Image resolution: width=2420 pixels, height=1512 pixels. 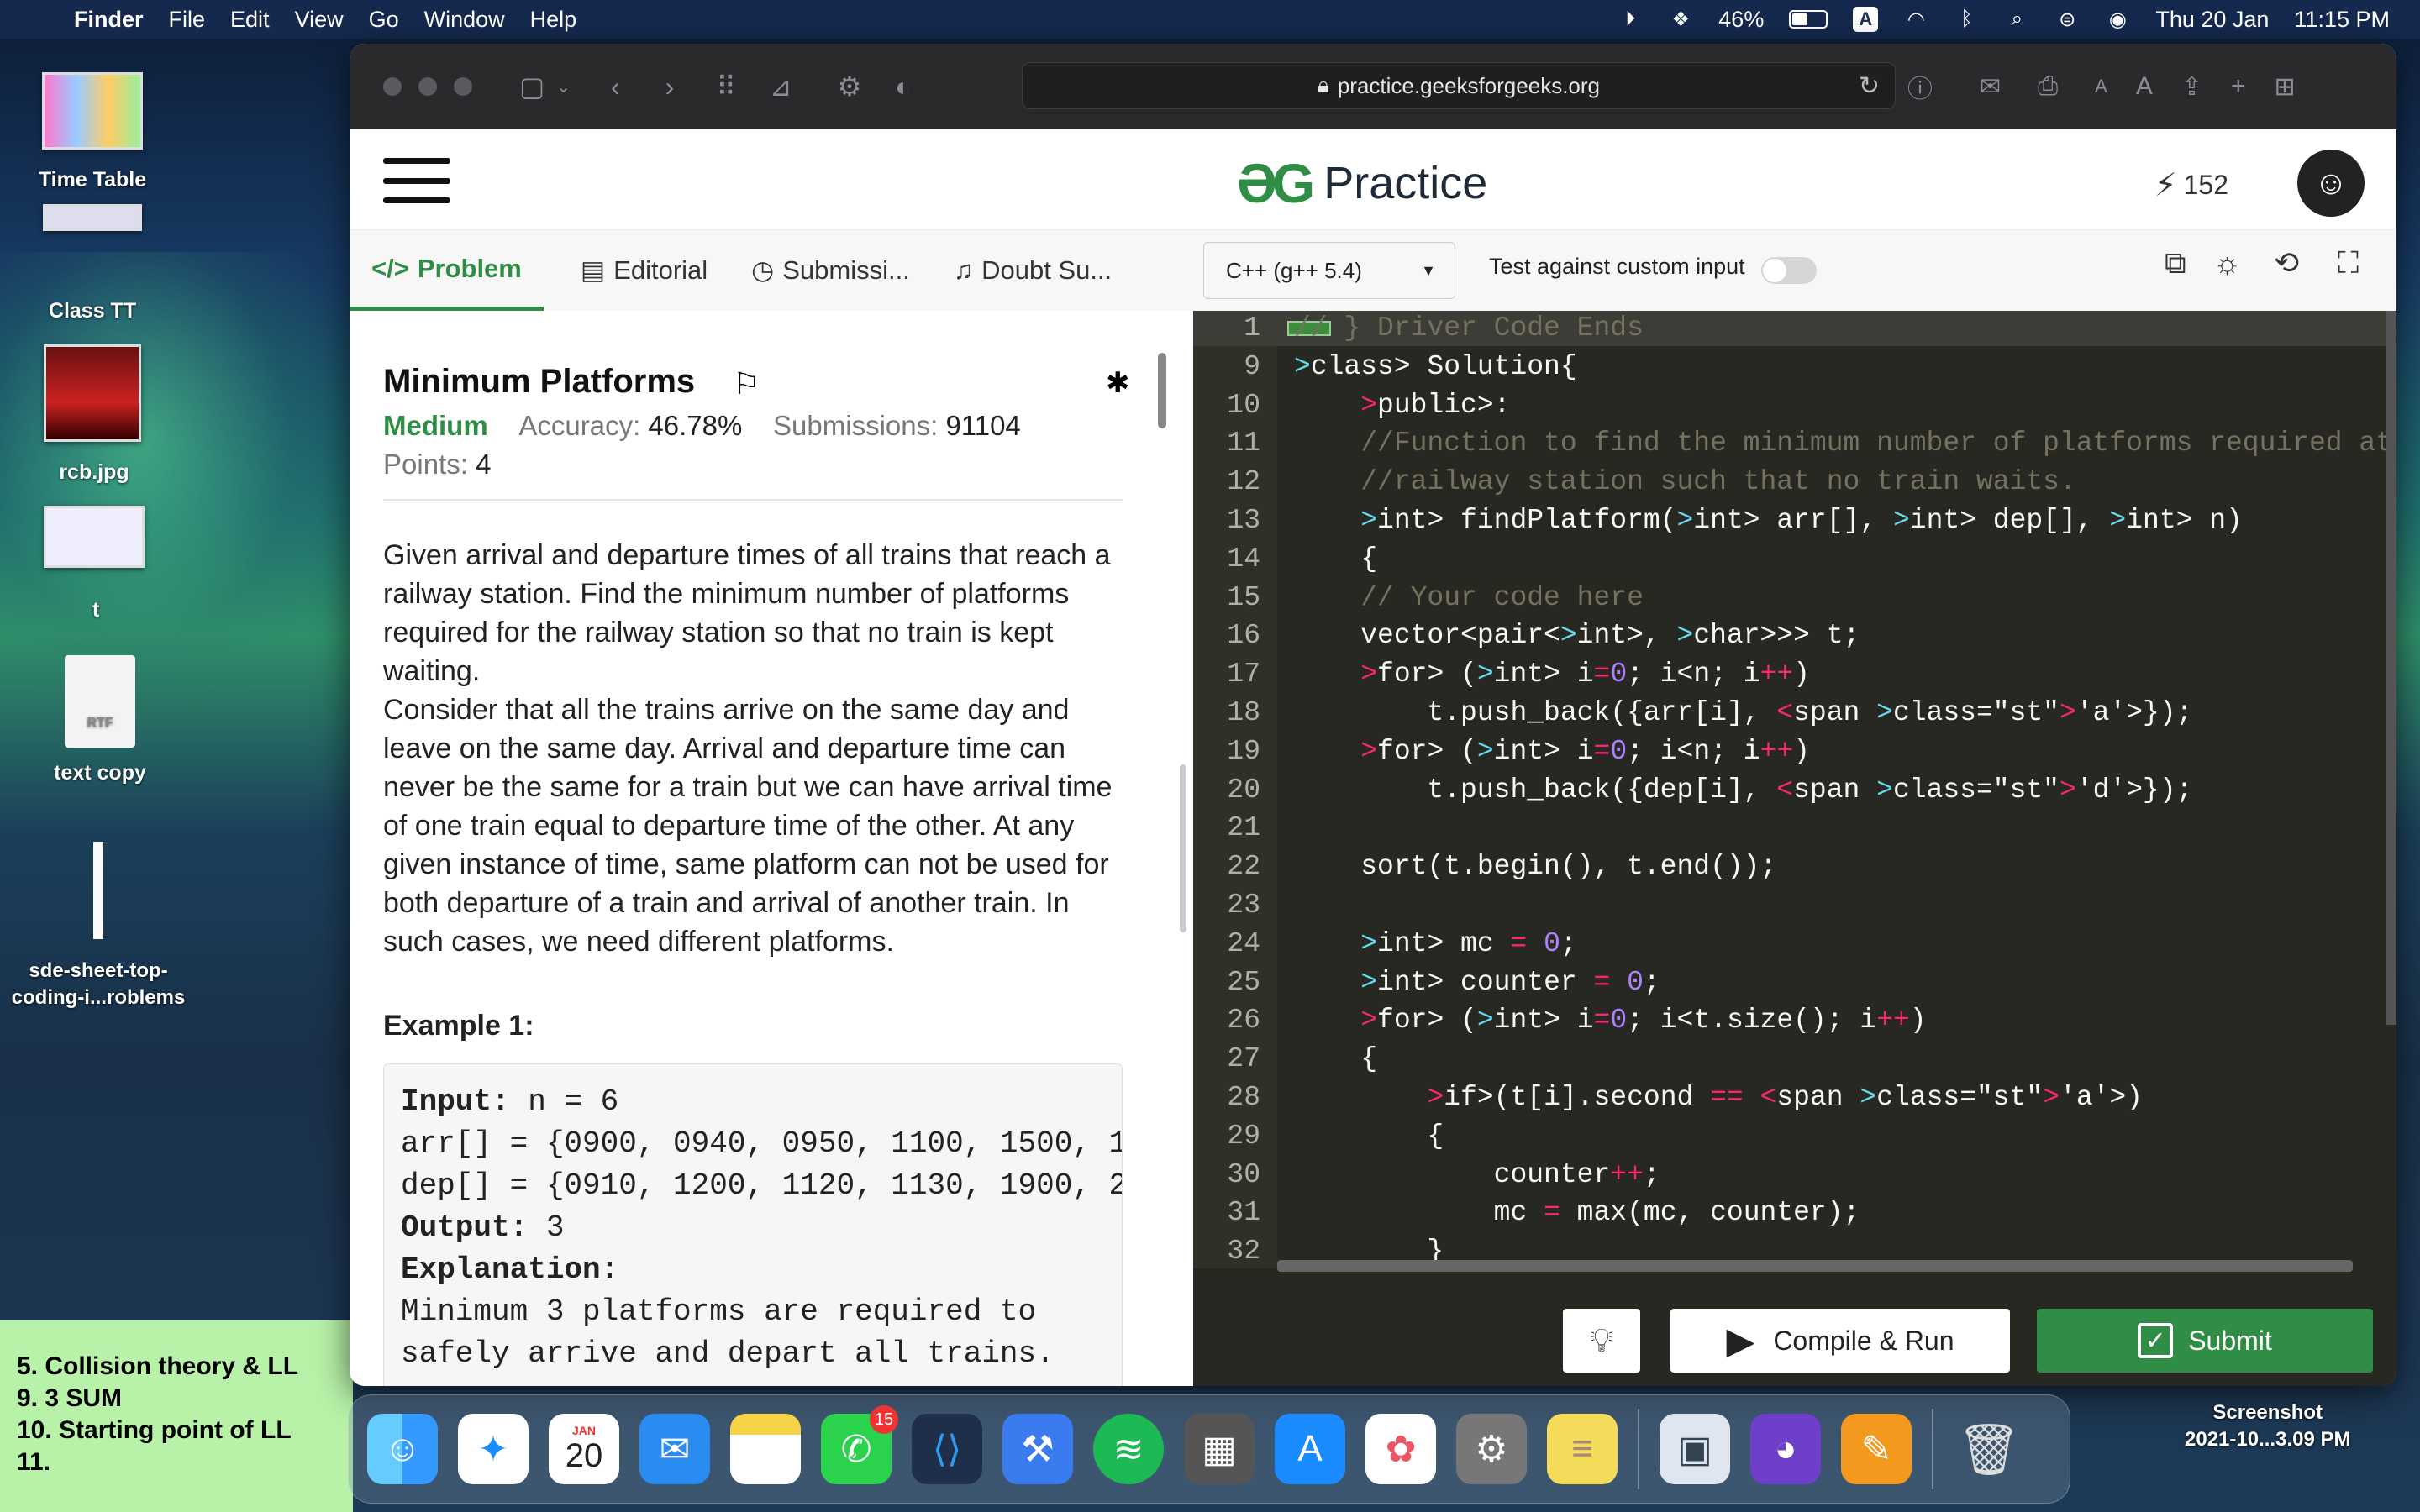 What do you see at coordinates (2145, 86) in the screenshot?
I see `font-larger-icon: A` at bounding box center [2145, 86].